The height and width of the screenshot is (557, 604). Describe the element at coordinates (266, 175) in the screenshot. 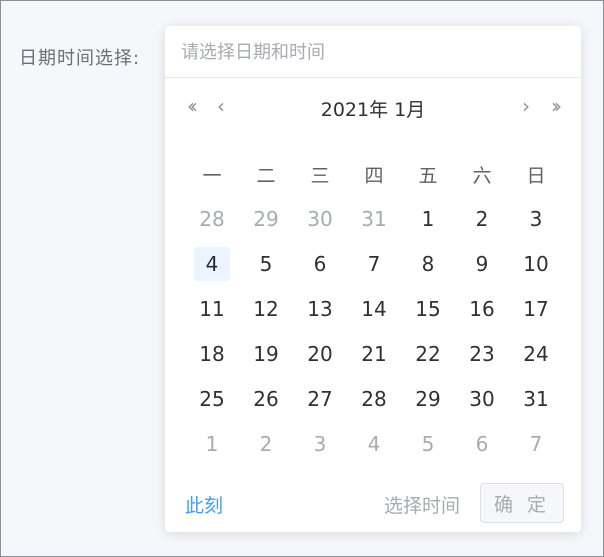

I see `weekday-tue: 二` at that location.